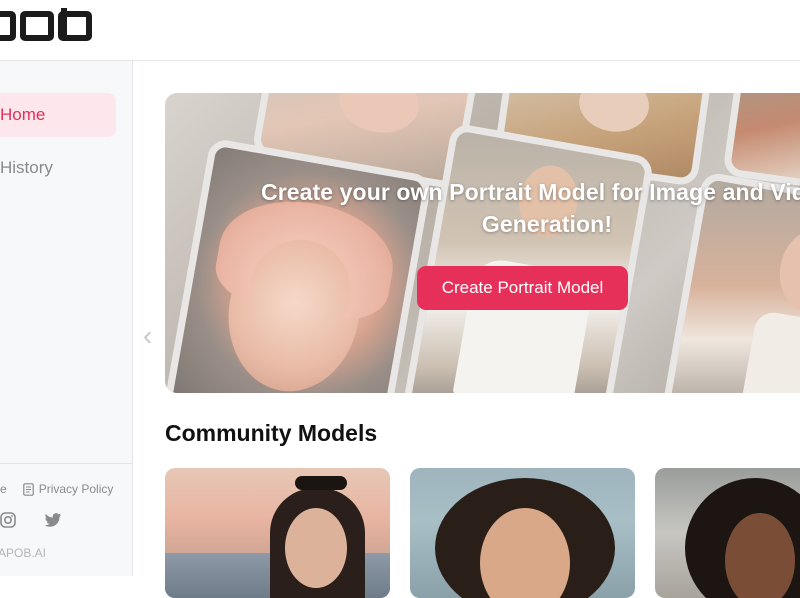 This screenshot has height=598, width=800. Describe the element at coordinates (23, 553) in the screenshot. I see `copyright-text: APOB.AI` at that location.